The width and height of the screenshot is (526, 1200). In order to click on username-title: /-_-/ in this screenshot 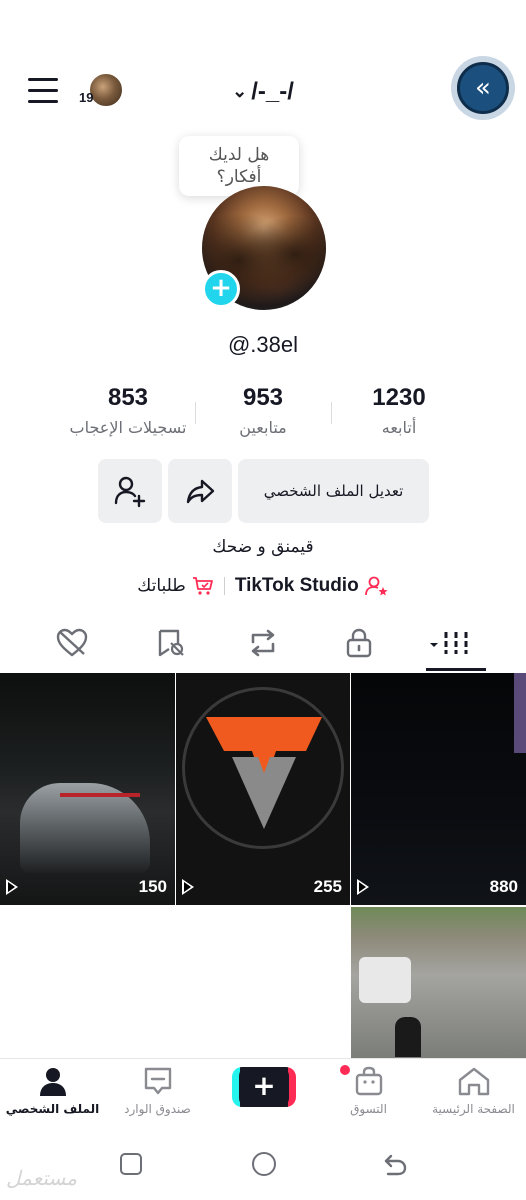, I will do `click(272, 91)`.